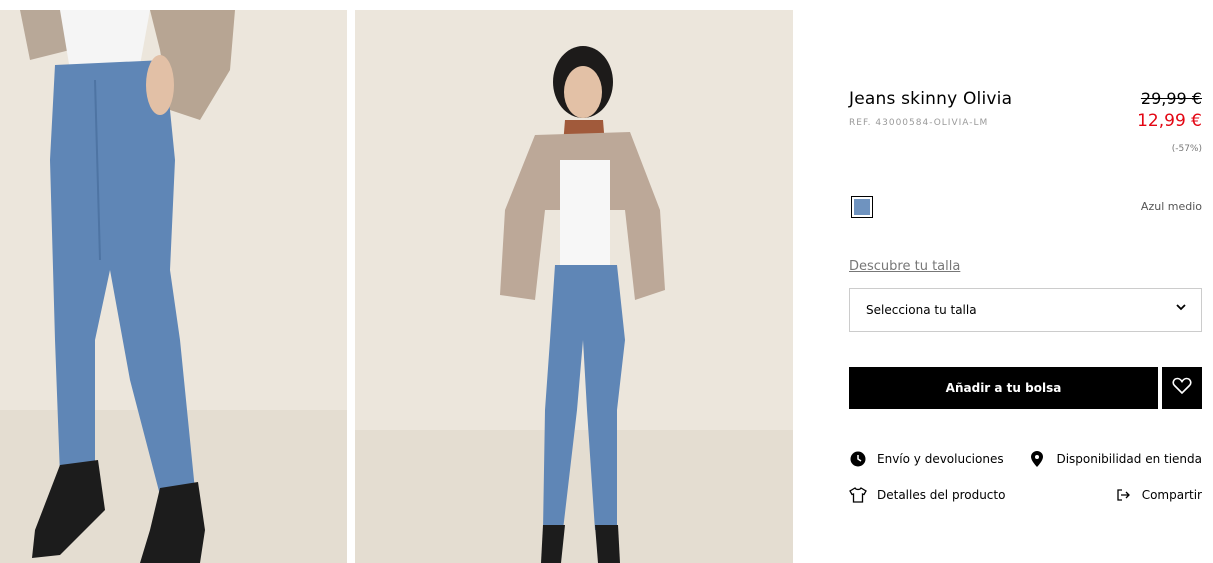 The image size is (1213, 563). Describe the element at coordinates (940, 459) in the screenshot. I see `shipping-returns-label: Envío y devoluciones` at that location.